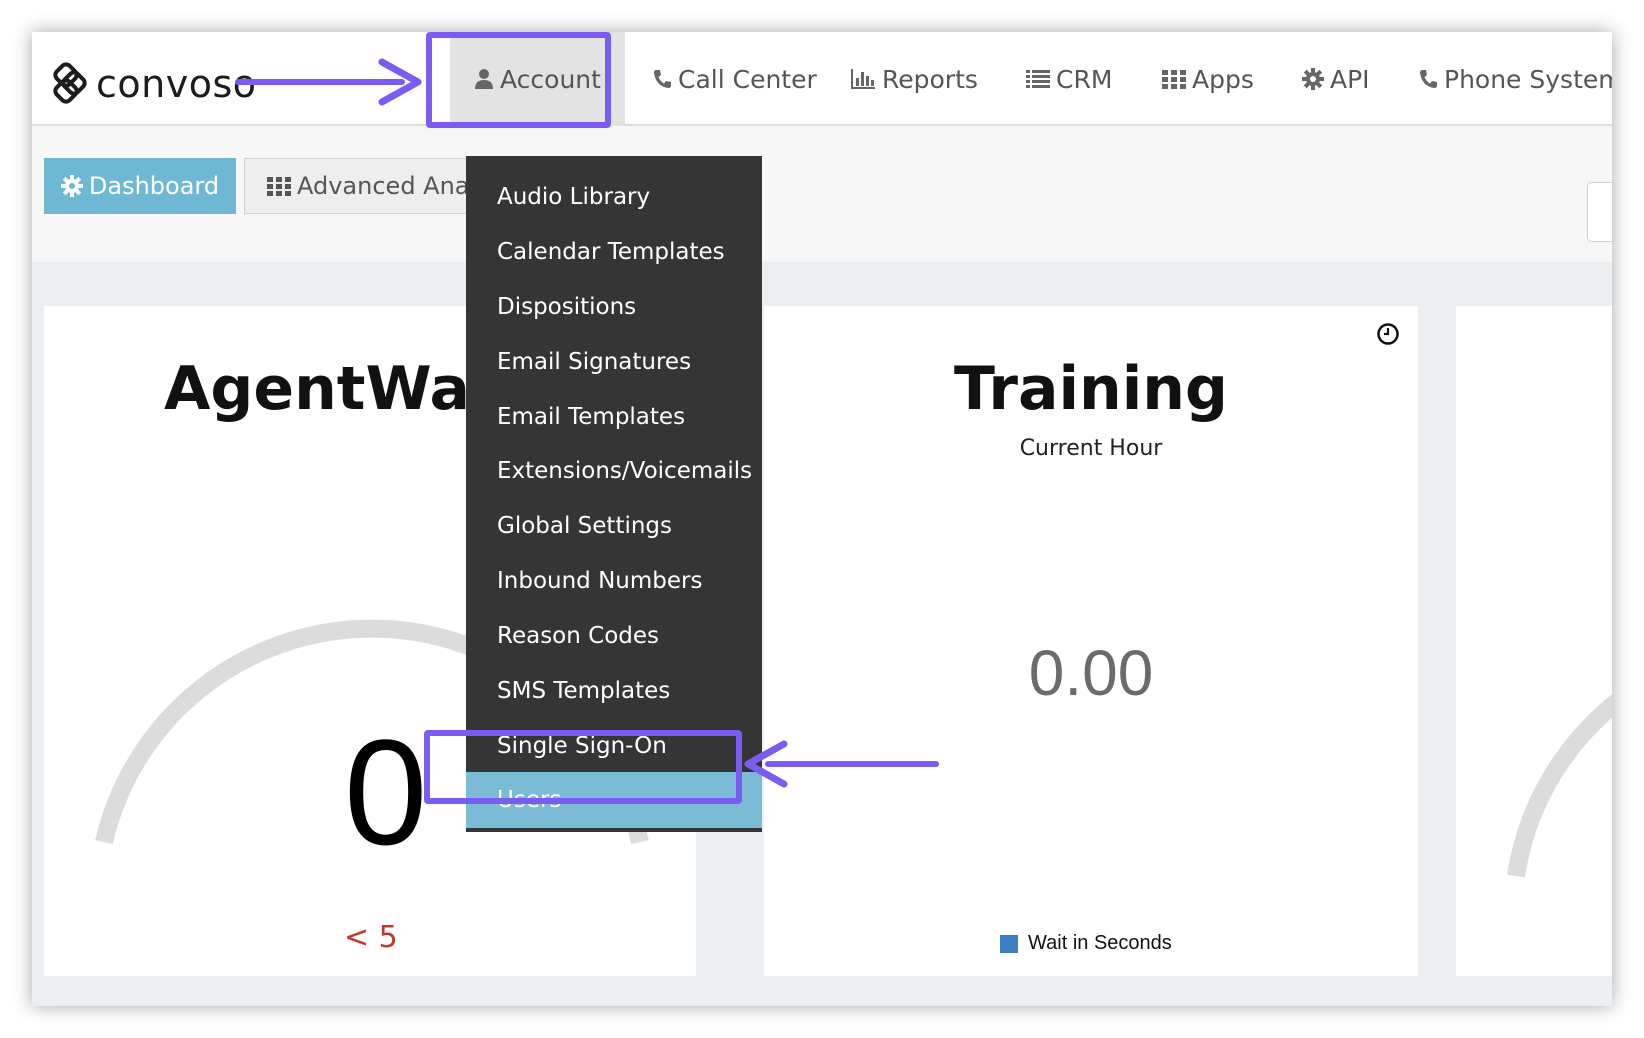 Image resolution: width=1644 pixels, height=1038 pixels. Describe the element at coordinates (822, 194) in the screenshot. I see `subnav-bar: Dashboard Advanced Anal` at that location.